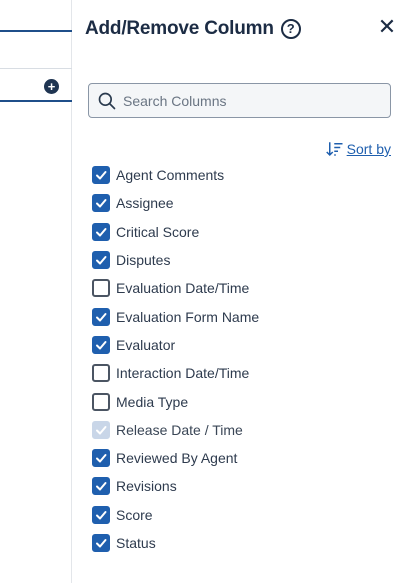 Image resolution: width=408 pixels, height=583 pixels. I want to click on column-label: Reviewed By Agent, so click(177, 458).